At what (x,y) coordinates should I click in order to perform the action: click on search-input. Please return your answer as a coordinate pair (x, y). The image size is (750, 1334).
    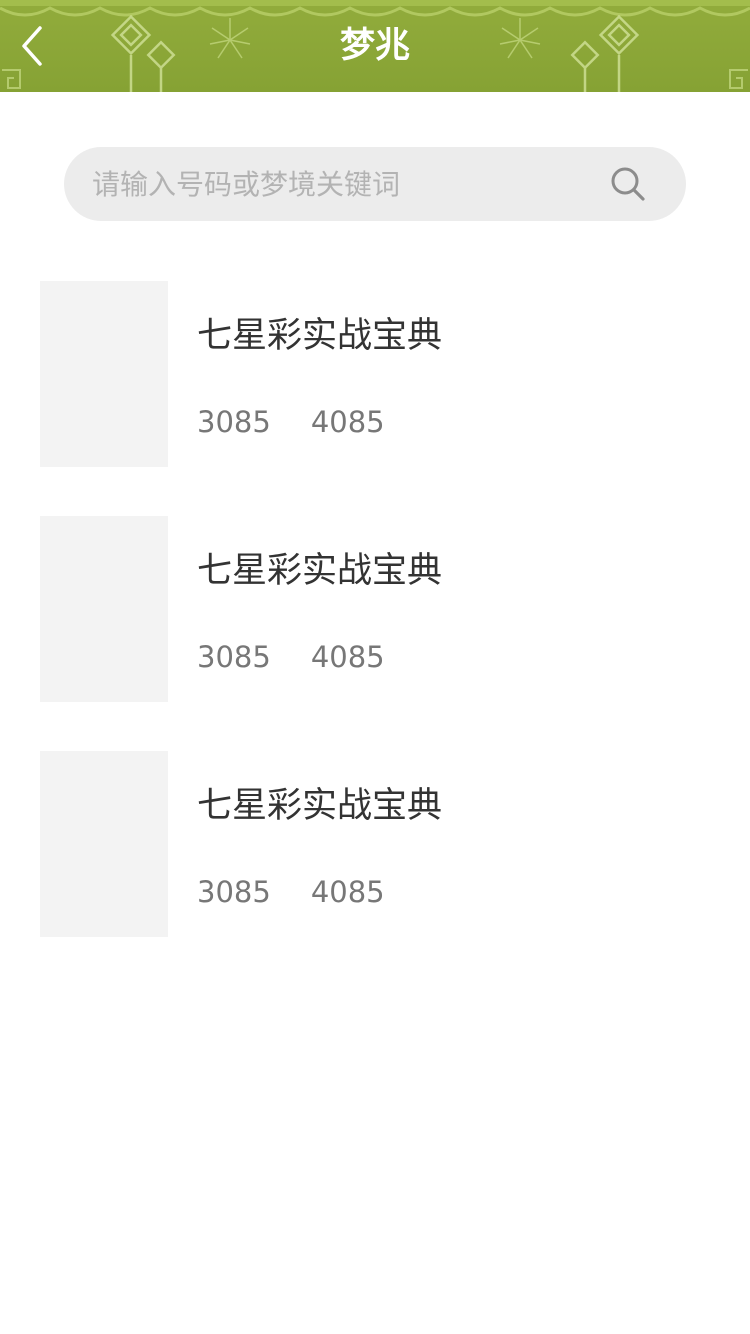
    Looking at the image, I should click on (342, 184).